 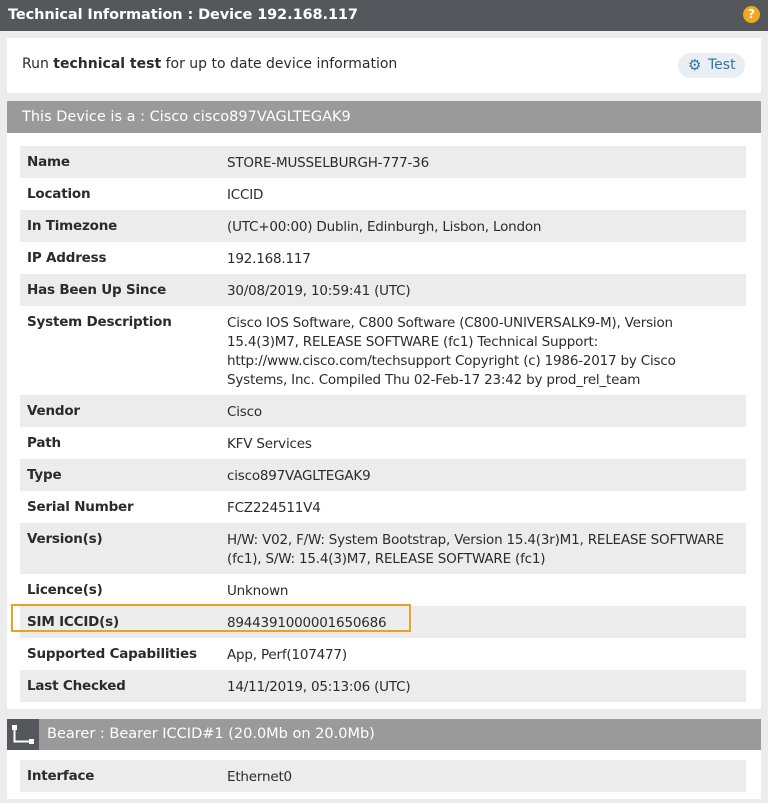 What do you see at coordinates (245, 195) in the screenshot?
I see `row-value: ICCID` at bounding box center [245, 195].